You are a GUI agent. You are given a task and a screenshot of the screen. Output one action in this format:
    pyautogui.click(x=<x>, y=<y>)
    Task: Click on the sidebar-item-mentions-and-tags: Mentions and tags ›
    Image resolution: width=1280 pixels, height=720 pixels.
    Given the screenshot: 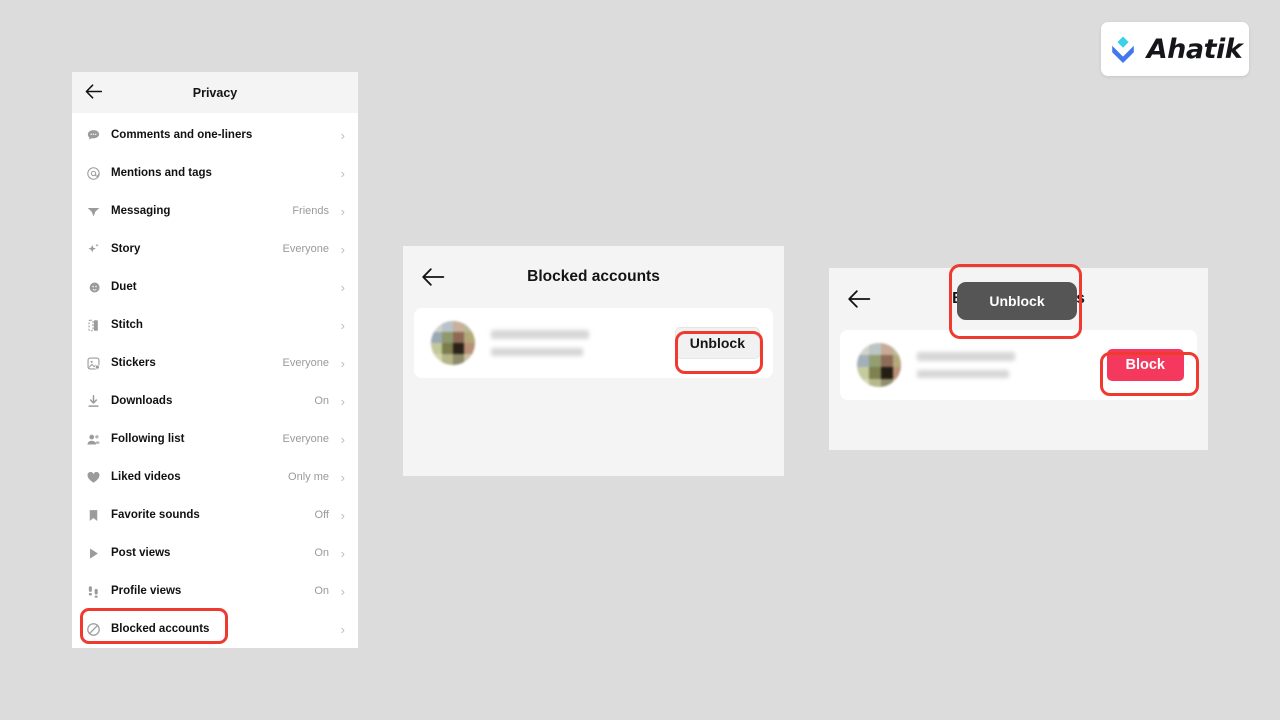 What is the action you would take?
    pyautogui.click(x=215, y=173)
    